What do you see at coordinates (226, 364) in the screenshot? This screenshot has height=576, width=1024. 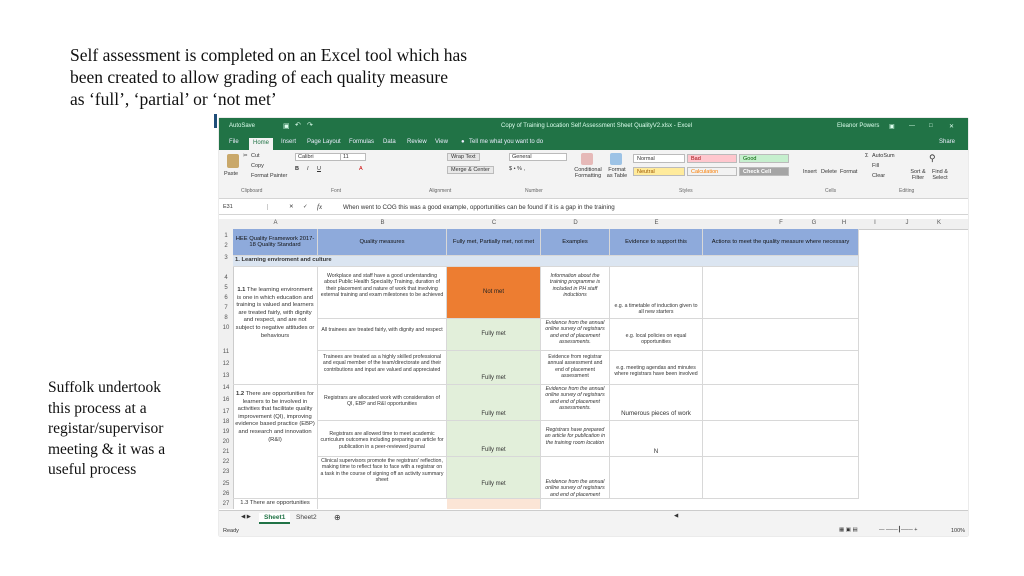 I see `row-number: 12` at bounding box center [226, 364].